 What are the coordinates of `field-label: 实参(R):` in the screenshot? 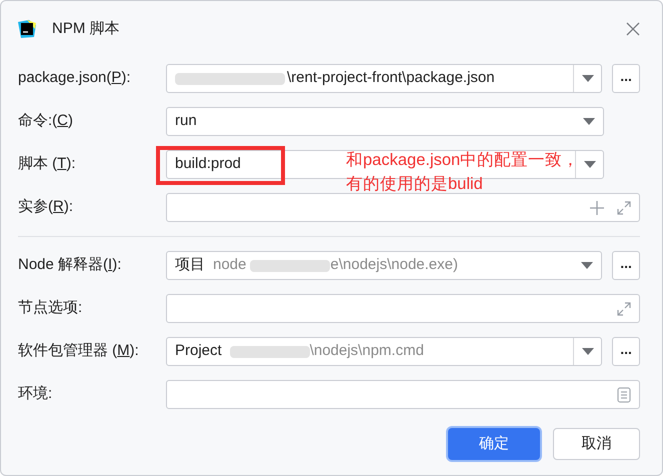 It's located at (46, 207).